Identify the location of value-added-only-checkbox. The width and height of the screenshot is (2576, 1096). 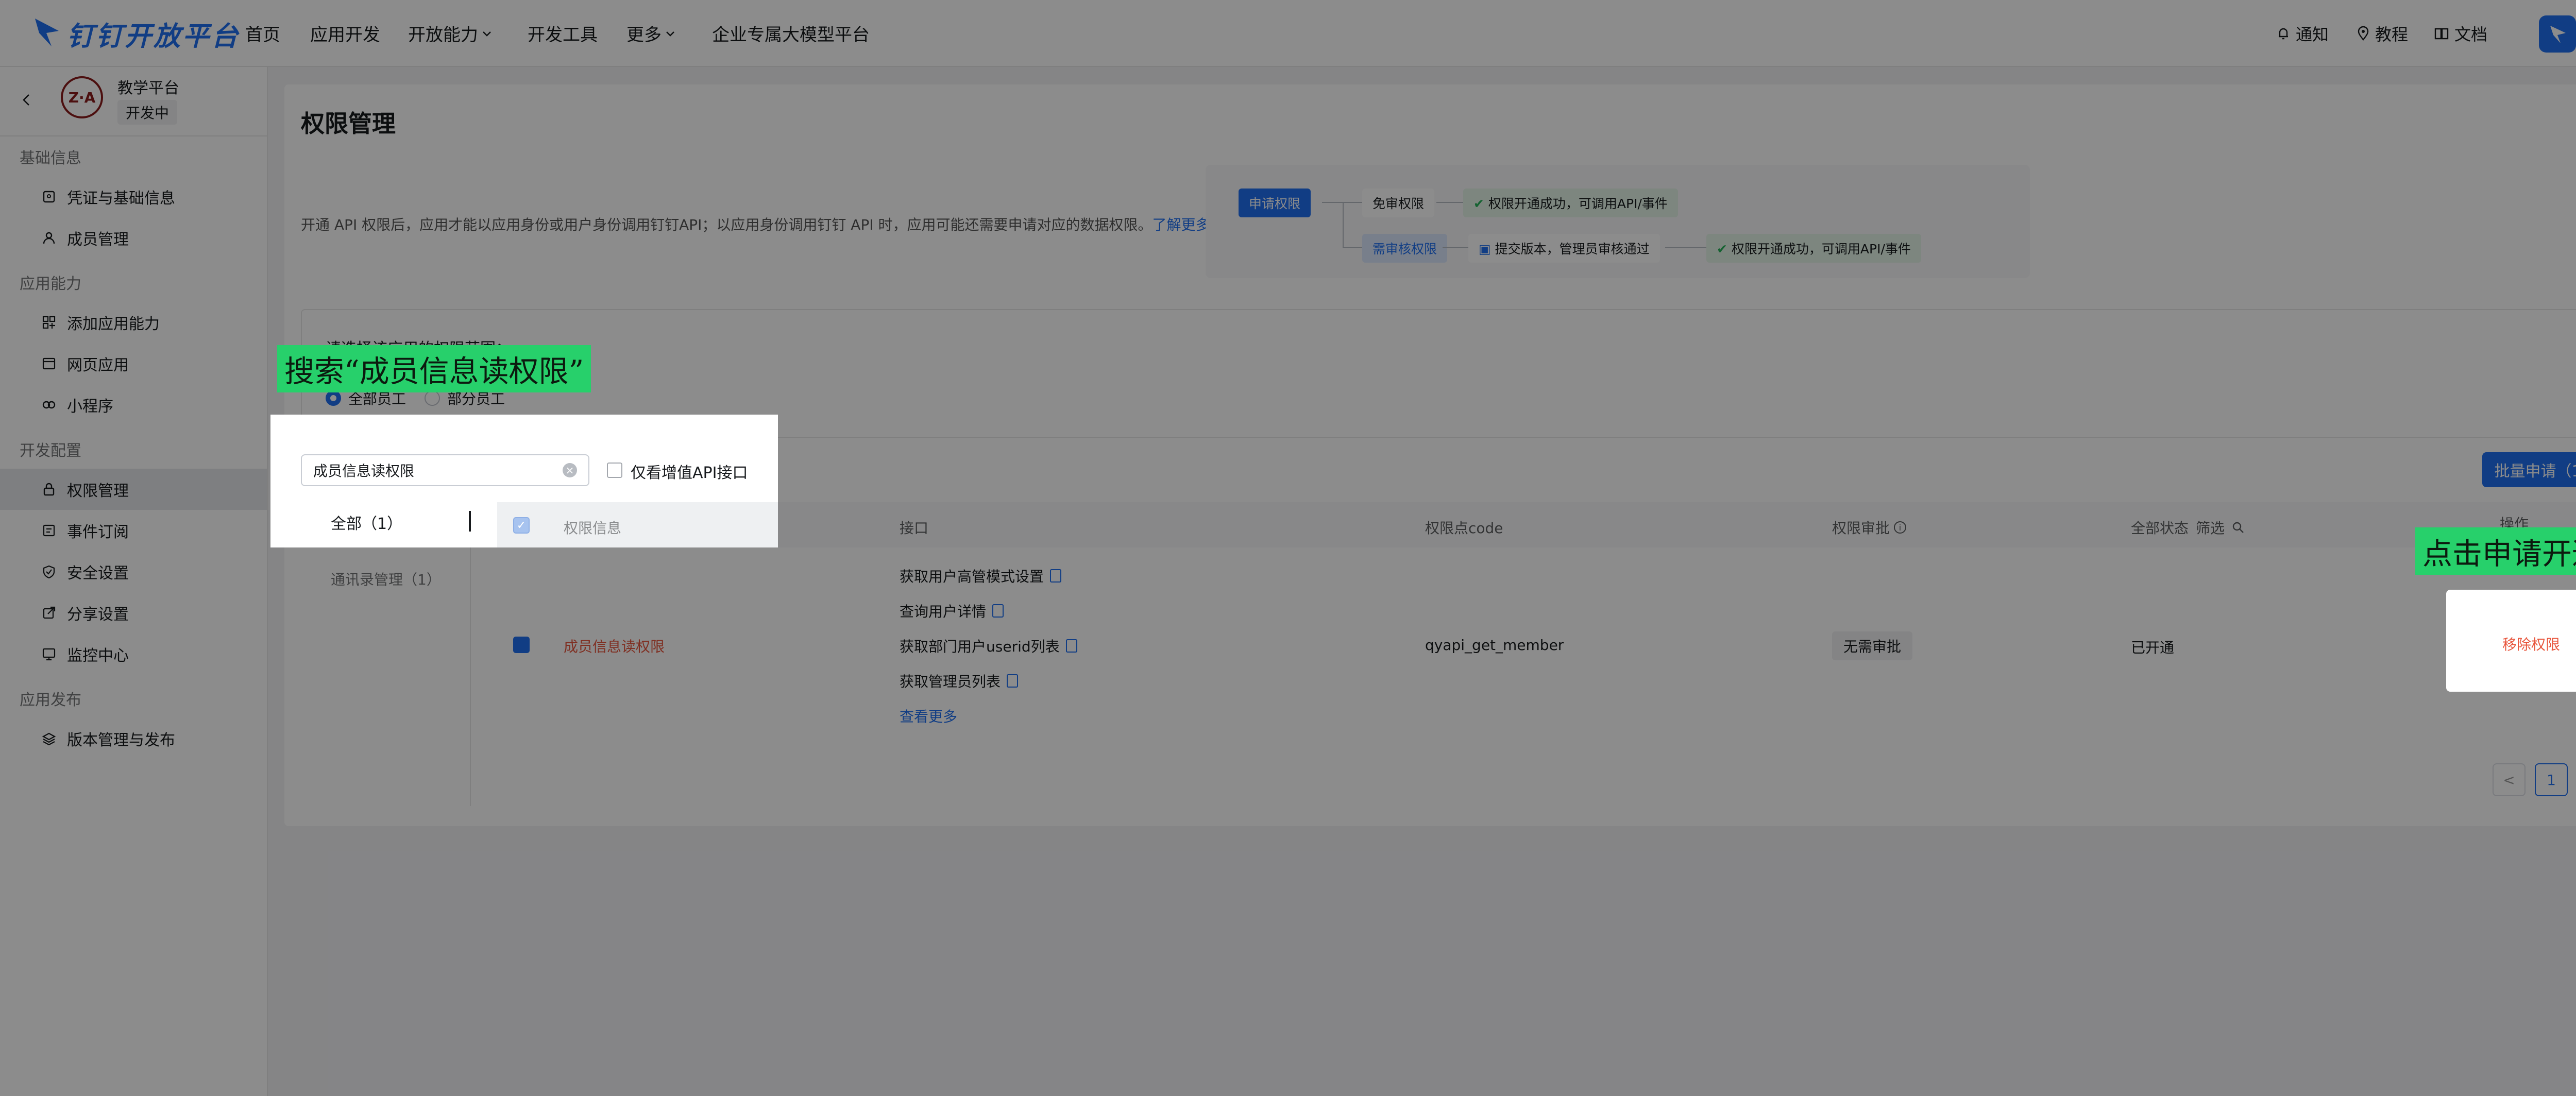
(614, 470).